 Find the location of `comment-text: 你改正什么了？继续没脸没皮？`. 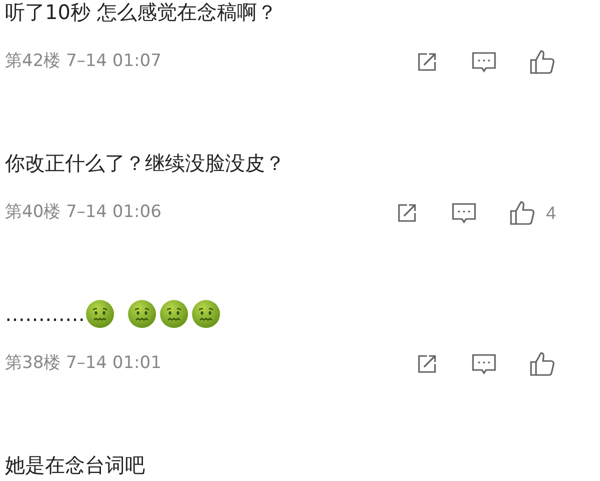

comment-text: 你改正什么了？继续没脸没皮？ is located at coordinates (145, 163).